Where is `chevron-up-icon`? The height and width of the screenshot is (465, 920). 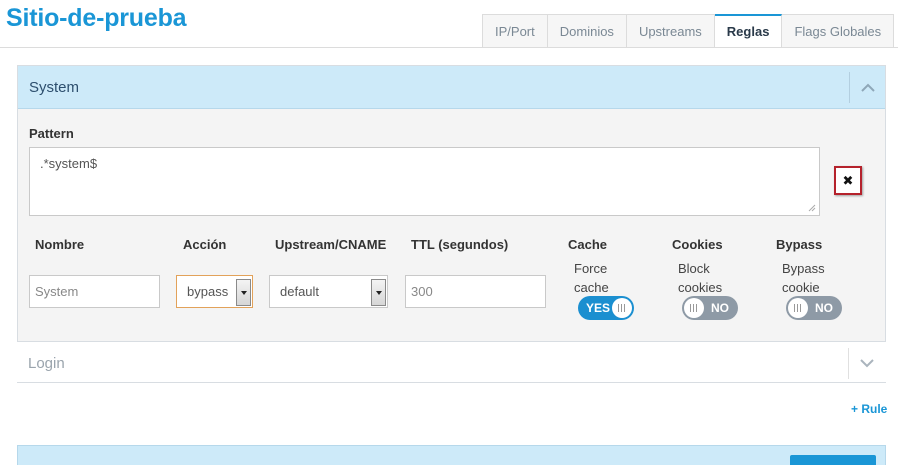
chevron-up-icon is located at coordinates (868, 88).